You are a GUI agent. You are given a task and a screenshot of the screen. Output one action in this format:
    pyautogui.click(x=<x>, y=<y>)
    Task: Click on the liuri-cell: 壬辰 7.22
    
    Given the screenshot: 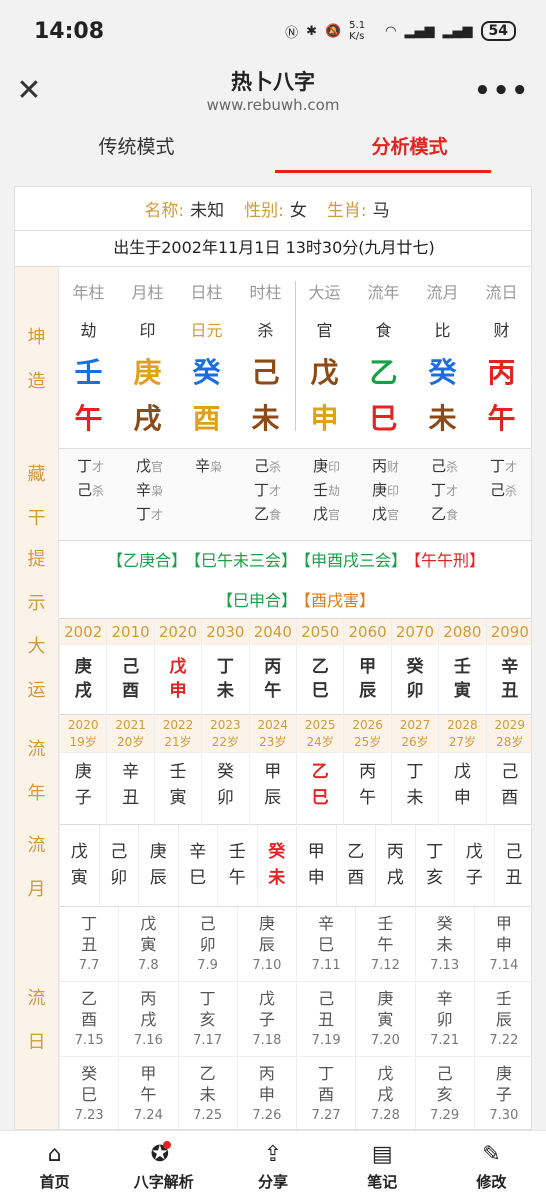 What is the action you would take?
    pyautogui.click(x=502, y=1019)
    